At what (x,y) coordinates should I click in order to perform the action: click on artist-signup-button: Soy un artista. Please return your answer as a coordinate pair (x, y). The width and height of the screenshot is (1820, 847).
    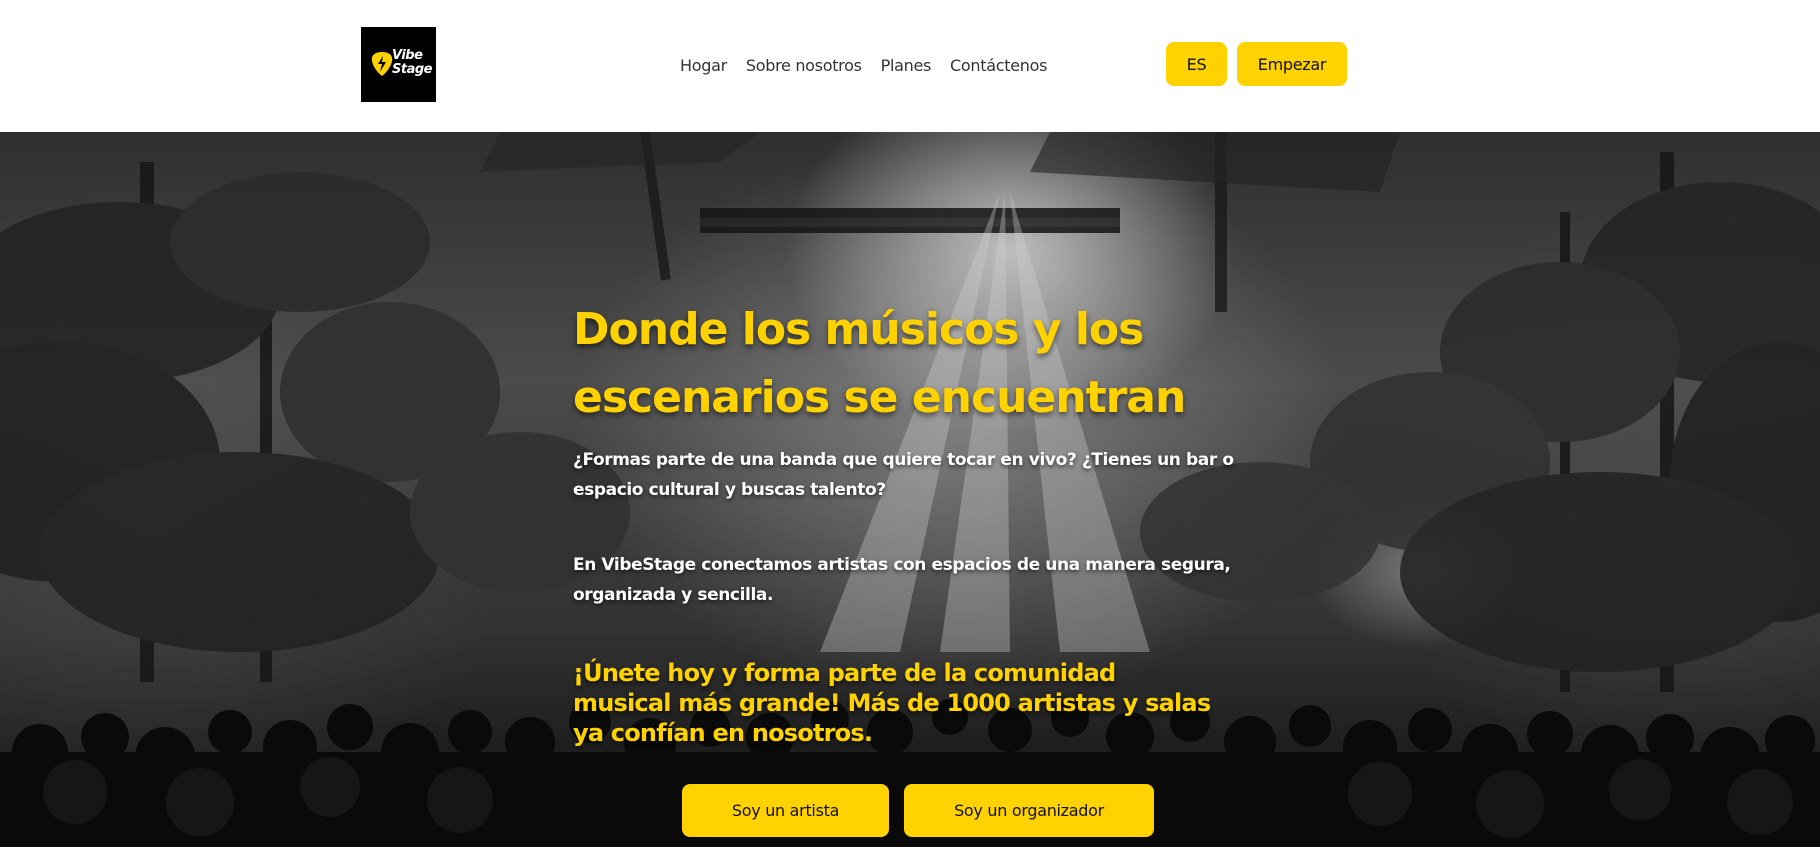
    Looking at the image, I should click on (785, 810).